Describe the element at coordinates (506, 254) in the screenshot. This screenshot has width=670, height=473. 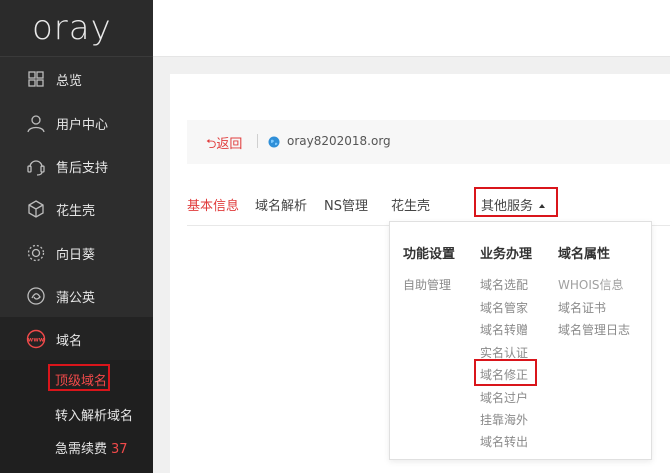
I see `column-title-business: 业务办理` at that location.